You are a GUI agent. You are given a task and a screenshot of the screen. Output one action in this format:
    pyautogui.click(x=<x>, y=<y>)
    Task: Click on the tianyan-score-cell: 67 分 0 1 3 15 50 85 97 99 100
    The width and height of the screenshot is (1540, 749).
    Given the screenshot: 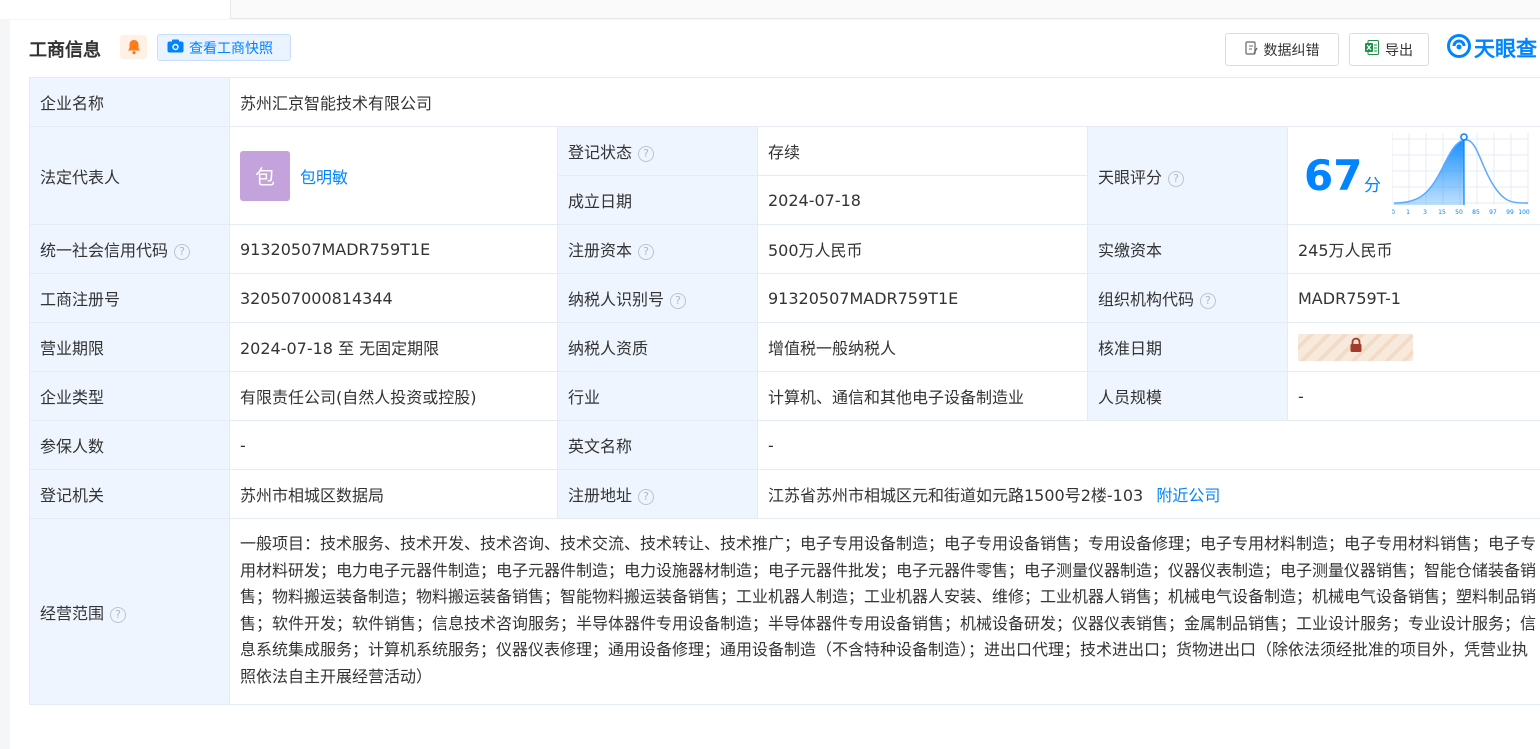 What is the action you would take?
    pyautogui.click(x=1413, y=175)
    